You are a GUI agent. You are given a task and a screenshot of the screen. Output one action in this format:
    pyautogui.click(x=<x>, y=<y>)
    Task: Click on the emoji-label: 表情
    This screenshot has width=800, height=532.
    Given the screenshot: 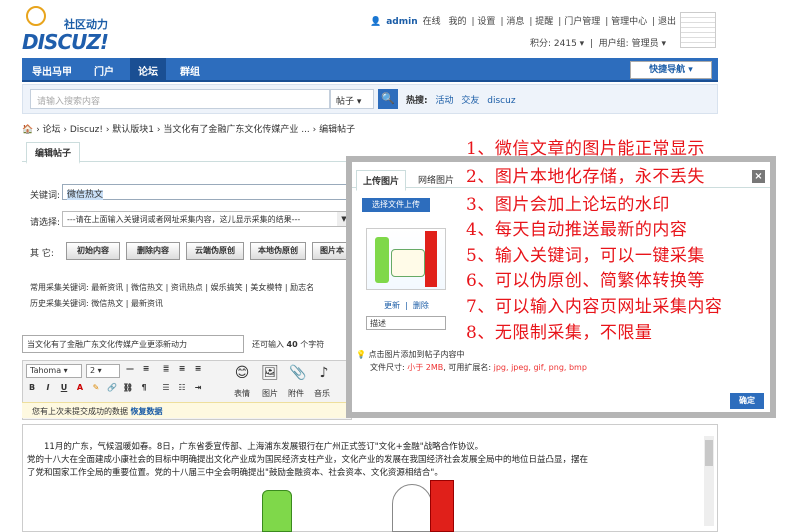 What is the action you would take?
    pyautogui.click(x=242, y=393)
    